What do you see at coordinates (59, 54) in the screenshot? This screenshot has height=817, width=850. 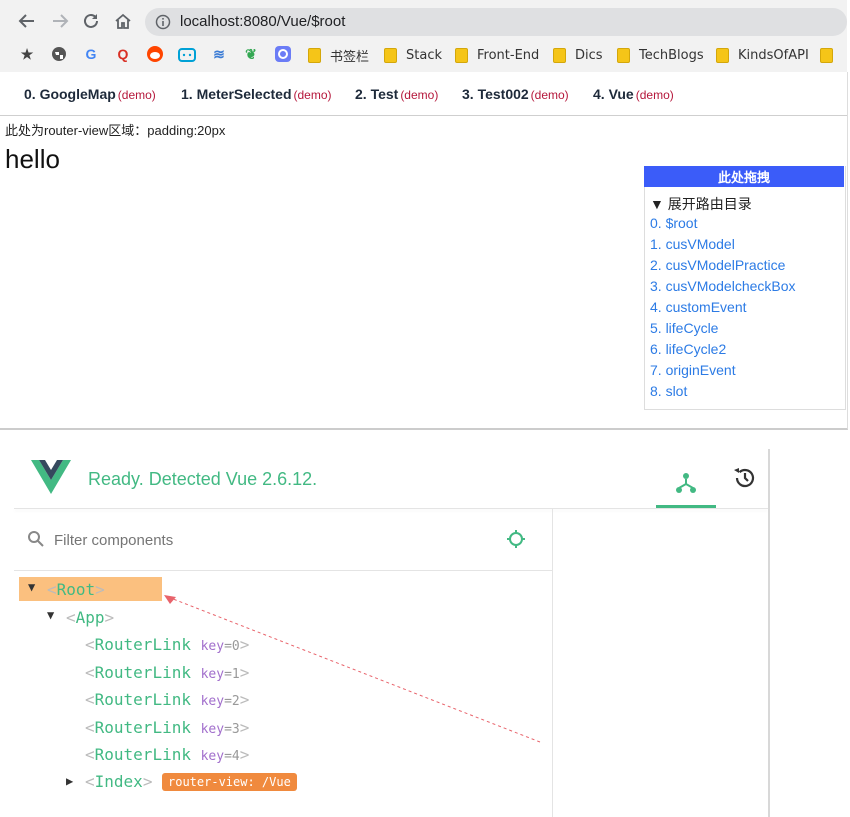 I see `globe-icon` at bounding box center [59, 54].